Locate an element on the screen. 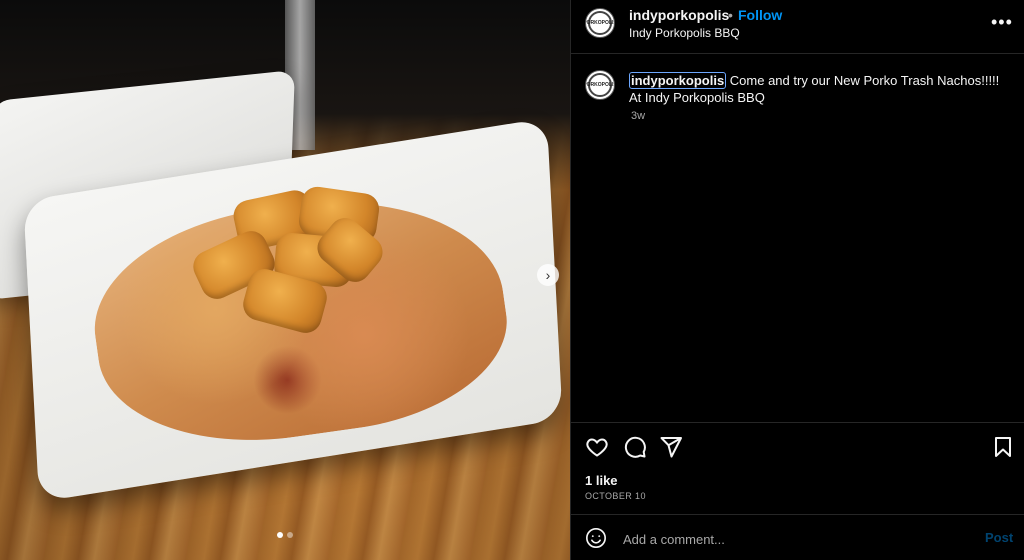 This screenshot has height=560, width=1024. location-link: Indy Porkopolis BBQ is located at coordinates (684, 33).